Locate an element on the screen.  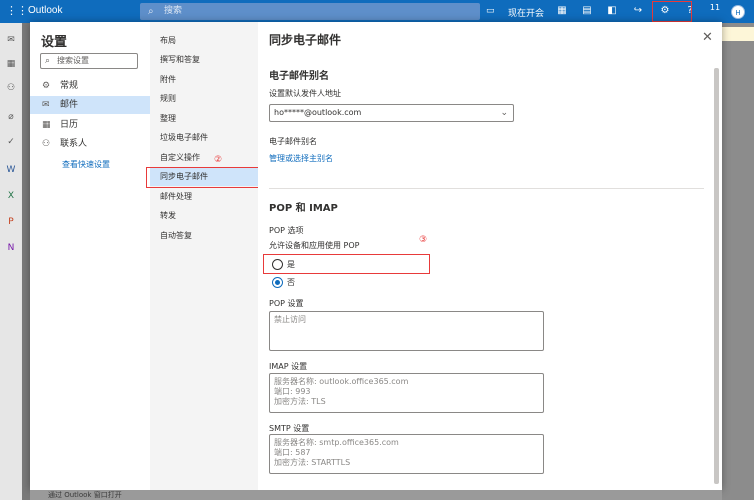
pop-settings-label: POP 设置 is located at coordinates (286, 303).